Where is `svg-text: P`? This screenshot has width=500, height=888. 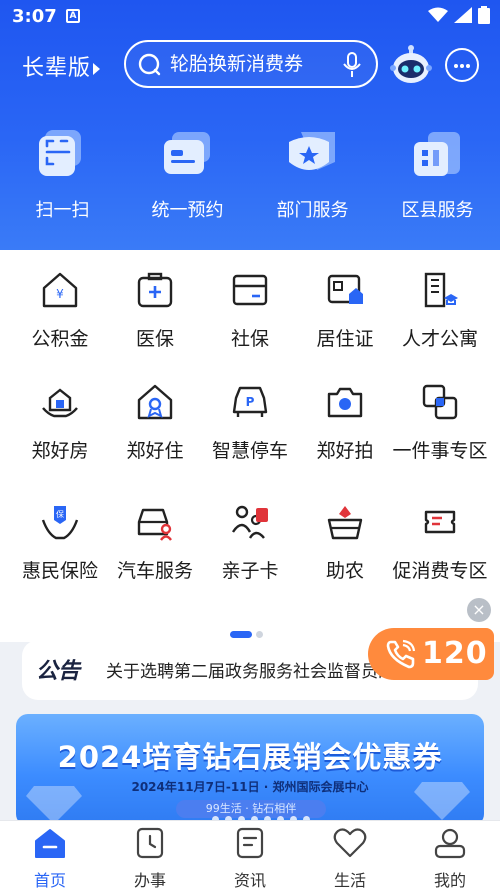 svg-text: P is located at coordinates (250, 402).